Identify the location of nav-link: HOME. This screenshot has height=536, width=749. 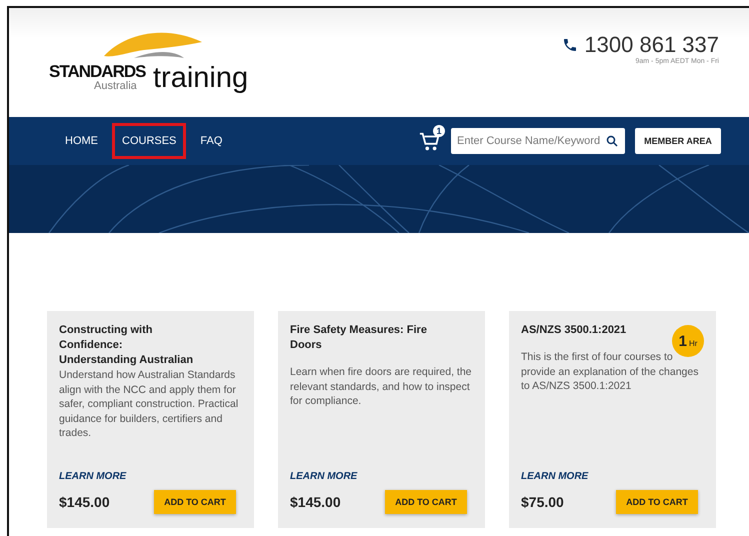
(81, 141).